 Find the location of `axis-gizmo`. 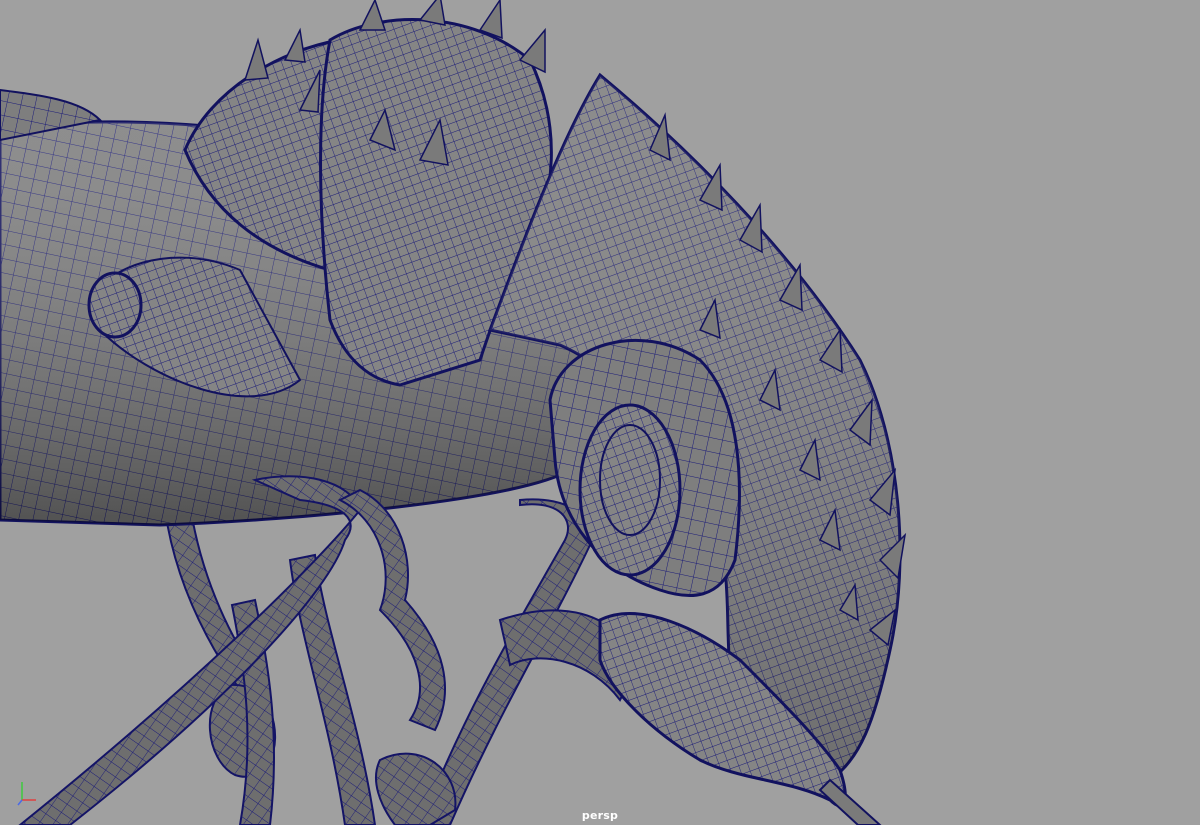

axis-gizmo is located at coordinates (27, 795).